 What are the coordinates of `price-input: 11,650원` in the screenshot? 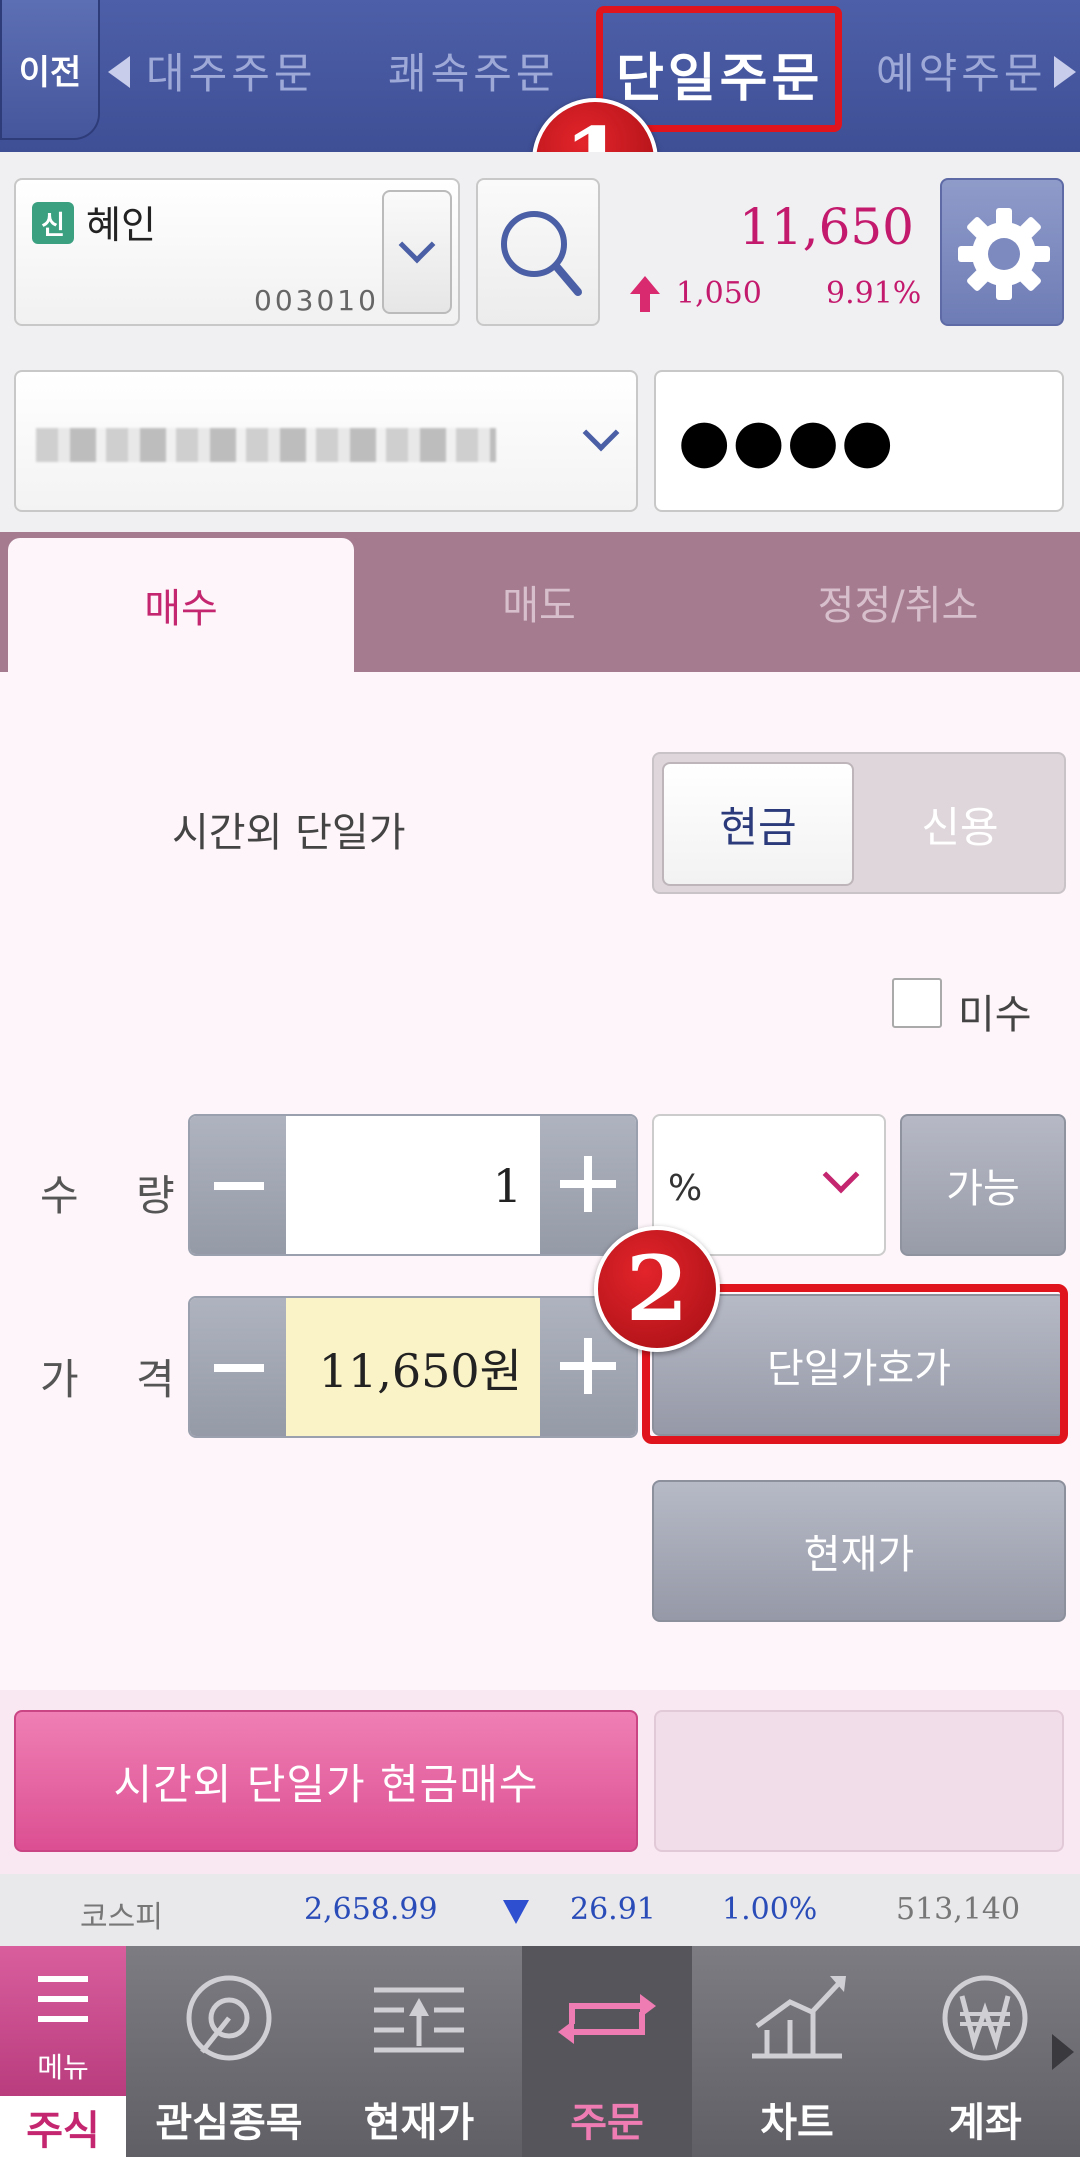 It's located at (413, 1367).